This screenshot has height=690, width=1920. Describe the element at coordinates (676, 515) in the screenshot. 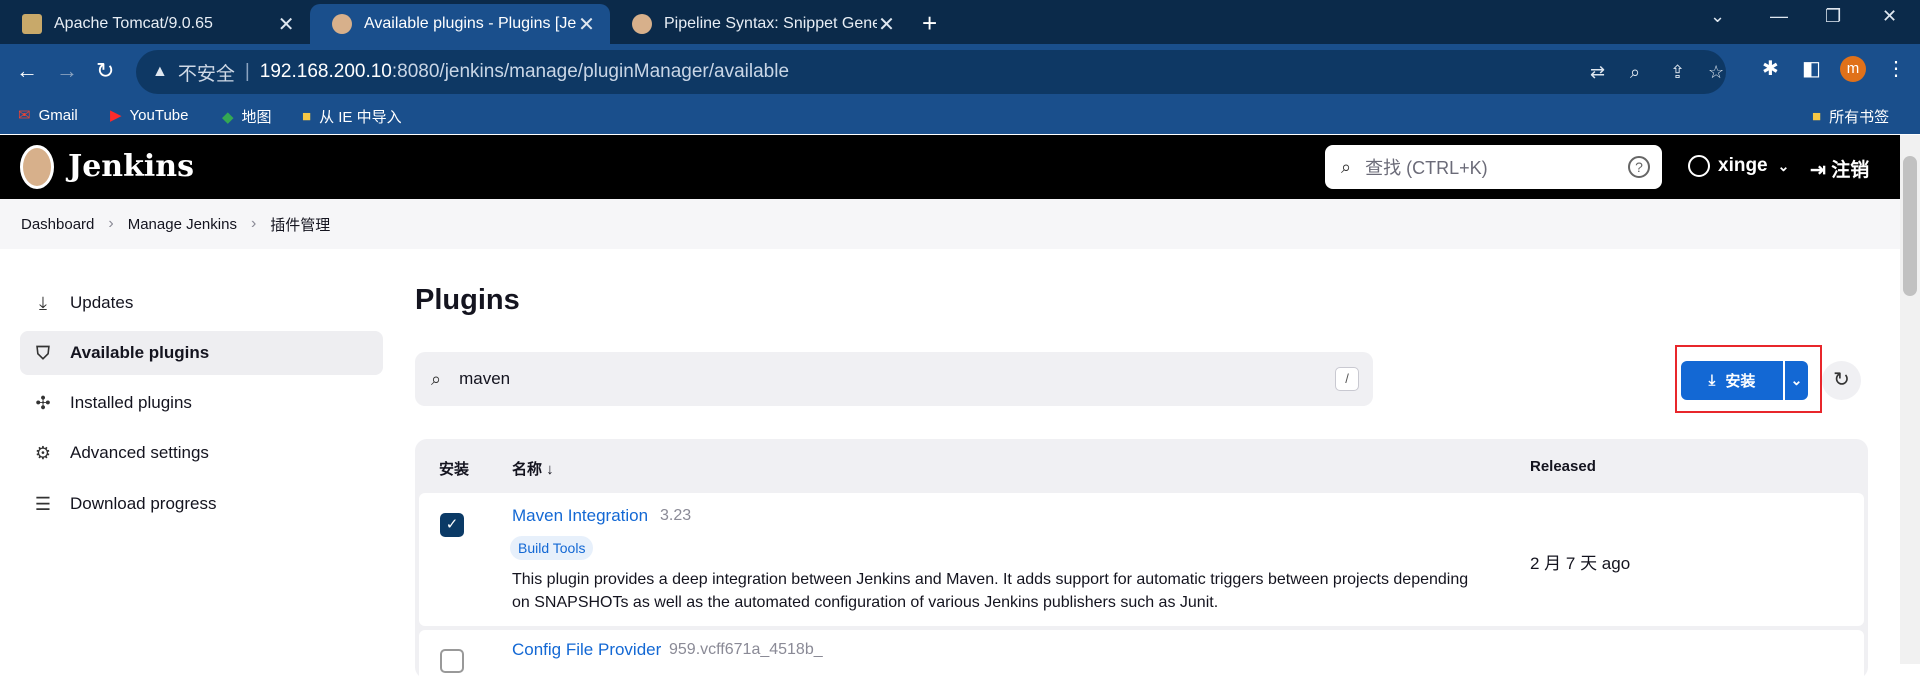

I see `plugin-version: 3.23` at that location.